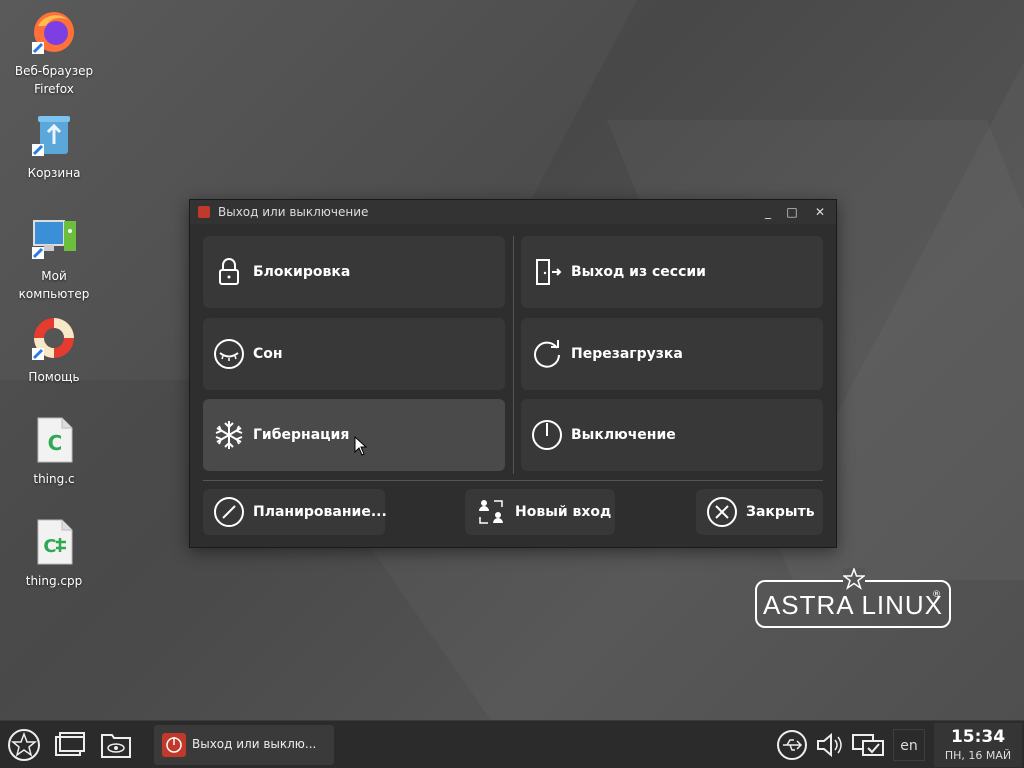 This screenshot has width=1024, height=768. I want to click on clock-date: ПН, 16 МАЙ, so click(978, 755).